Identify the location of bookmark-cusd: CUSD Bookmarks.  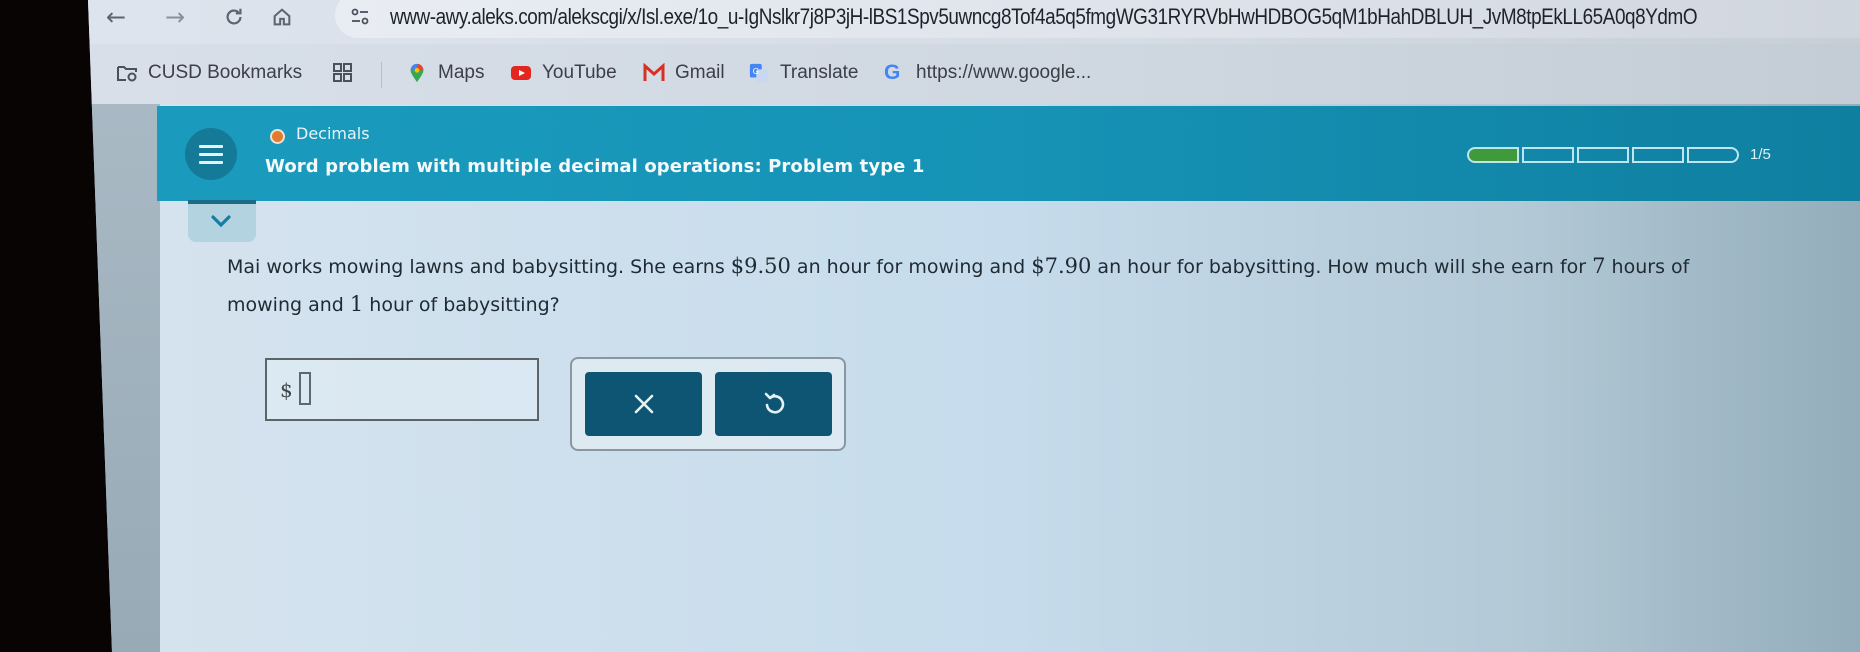
(209, 73).